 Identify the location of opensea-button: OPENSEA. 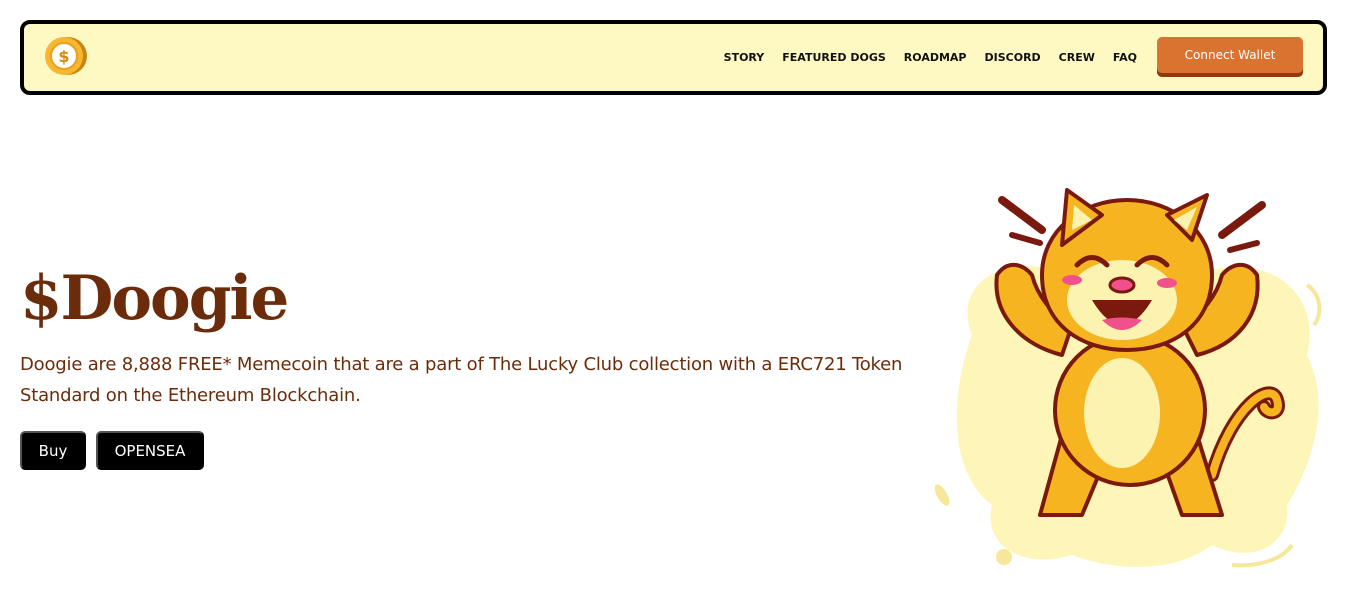
(150, 450).